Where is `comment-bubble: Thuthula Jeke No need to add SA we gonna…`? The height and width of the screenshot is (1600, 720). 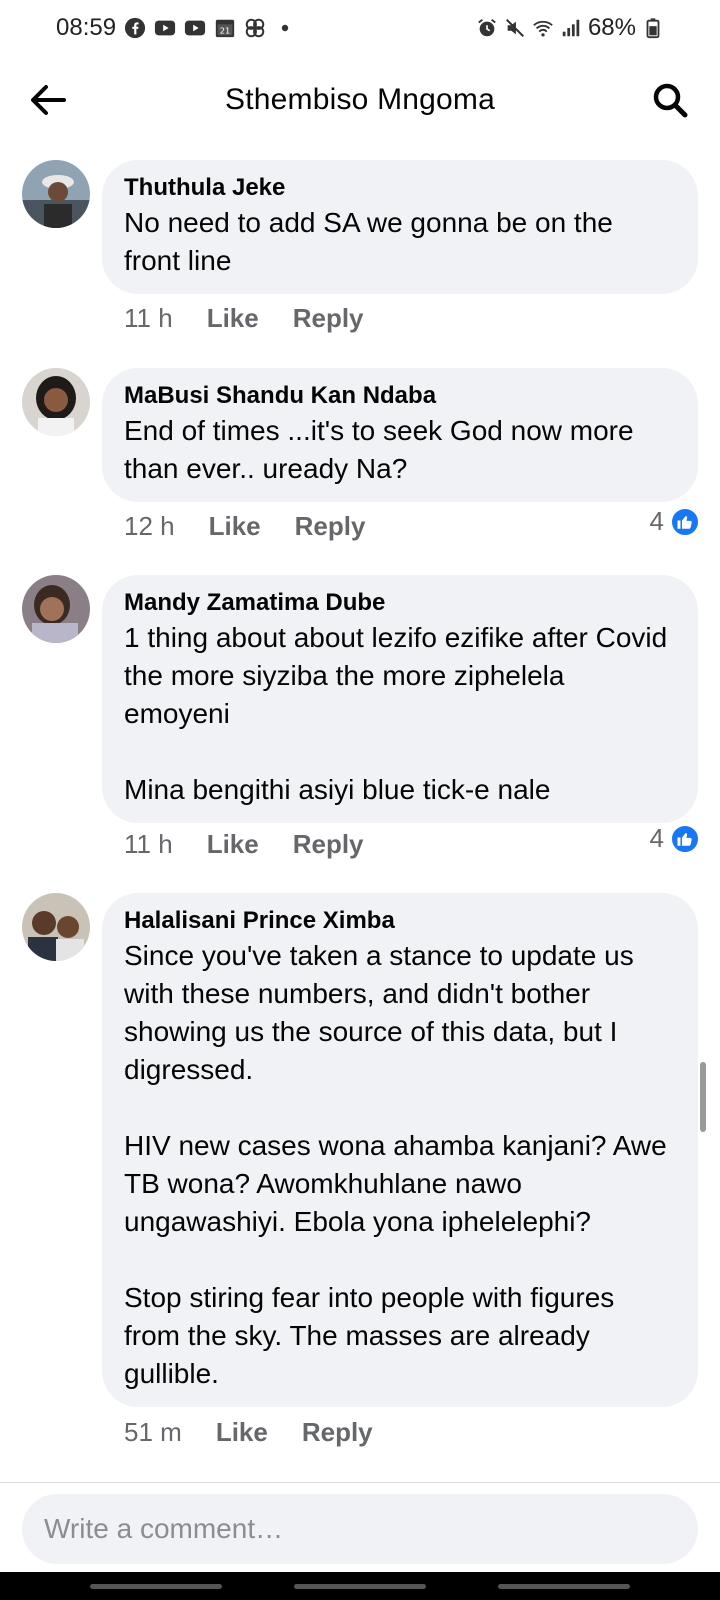 comment-bubble: Thuthula Jeke No need to add SA we gonna… is located at coordinates (400, 227).